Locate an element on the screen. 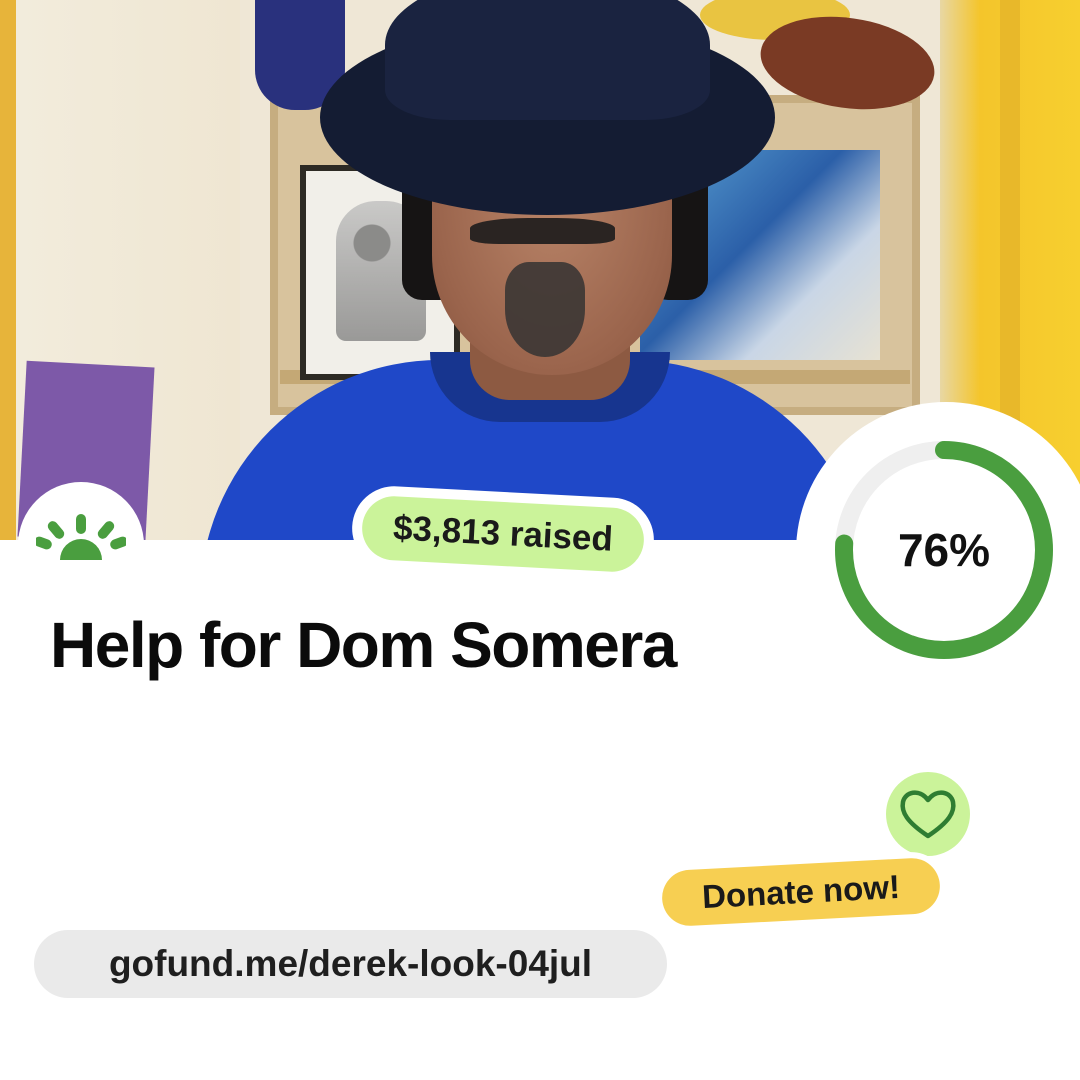  heart-icon is located at coordinates (928, 814).